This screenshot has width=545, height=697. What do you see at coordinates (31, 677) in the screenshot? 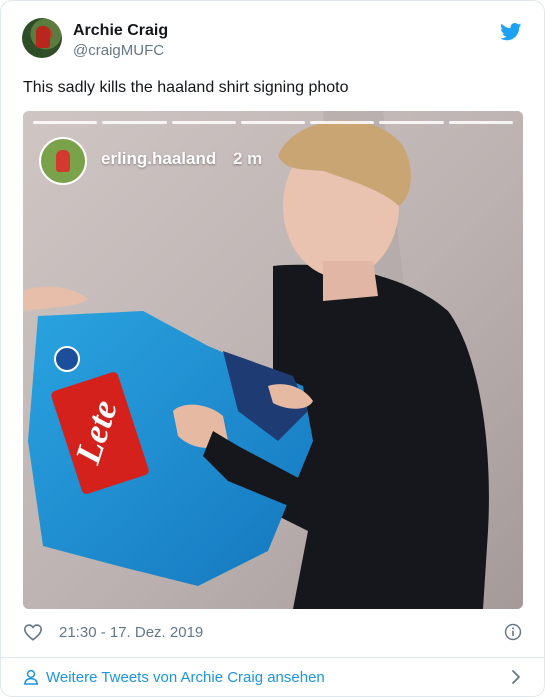
I see `person-icon` at bounding box center [31, 677].